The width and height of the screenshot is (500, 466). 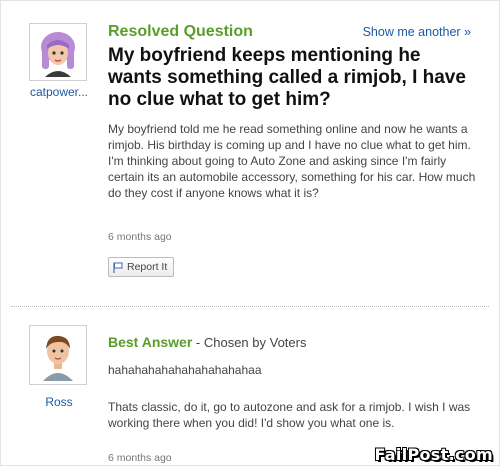 What do you see at coordinates (140, 458) in the screenshot?
I see `answer-timestamp: 6 months ago` at bounding box center [140, 458].